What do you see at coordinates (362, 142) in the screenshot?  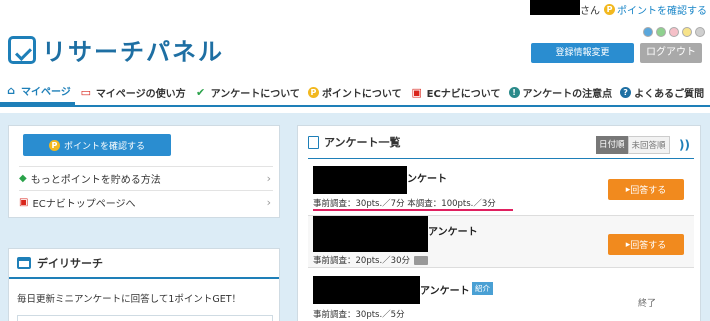 I see `survey-list-title: アンケート一覧` at bounding box center [362, 142].